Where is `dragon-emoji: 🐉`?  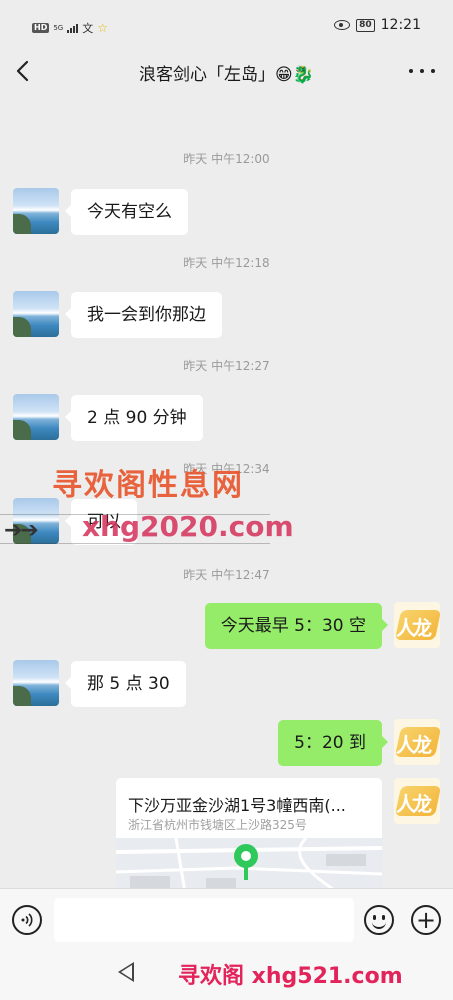 dragon-emoji: 🐉 is located at coordinates (303, 75).